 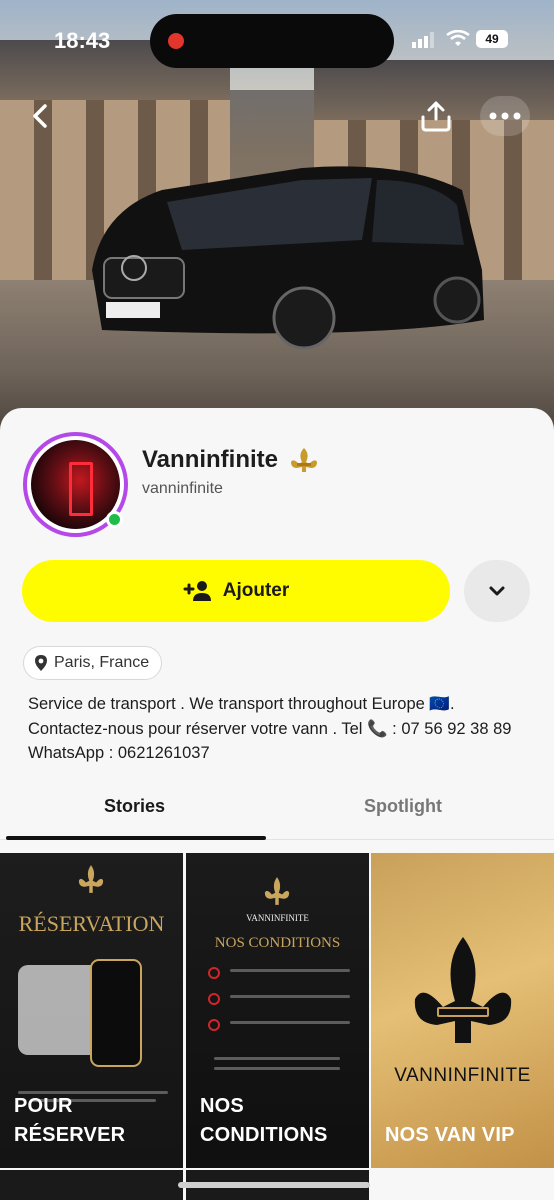 What do you see at coordinates (136, 838) in the screenshot?
I see `active-tab-indicator` at bounding box center [136, 838].